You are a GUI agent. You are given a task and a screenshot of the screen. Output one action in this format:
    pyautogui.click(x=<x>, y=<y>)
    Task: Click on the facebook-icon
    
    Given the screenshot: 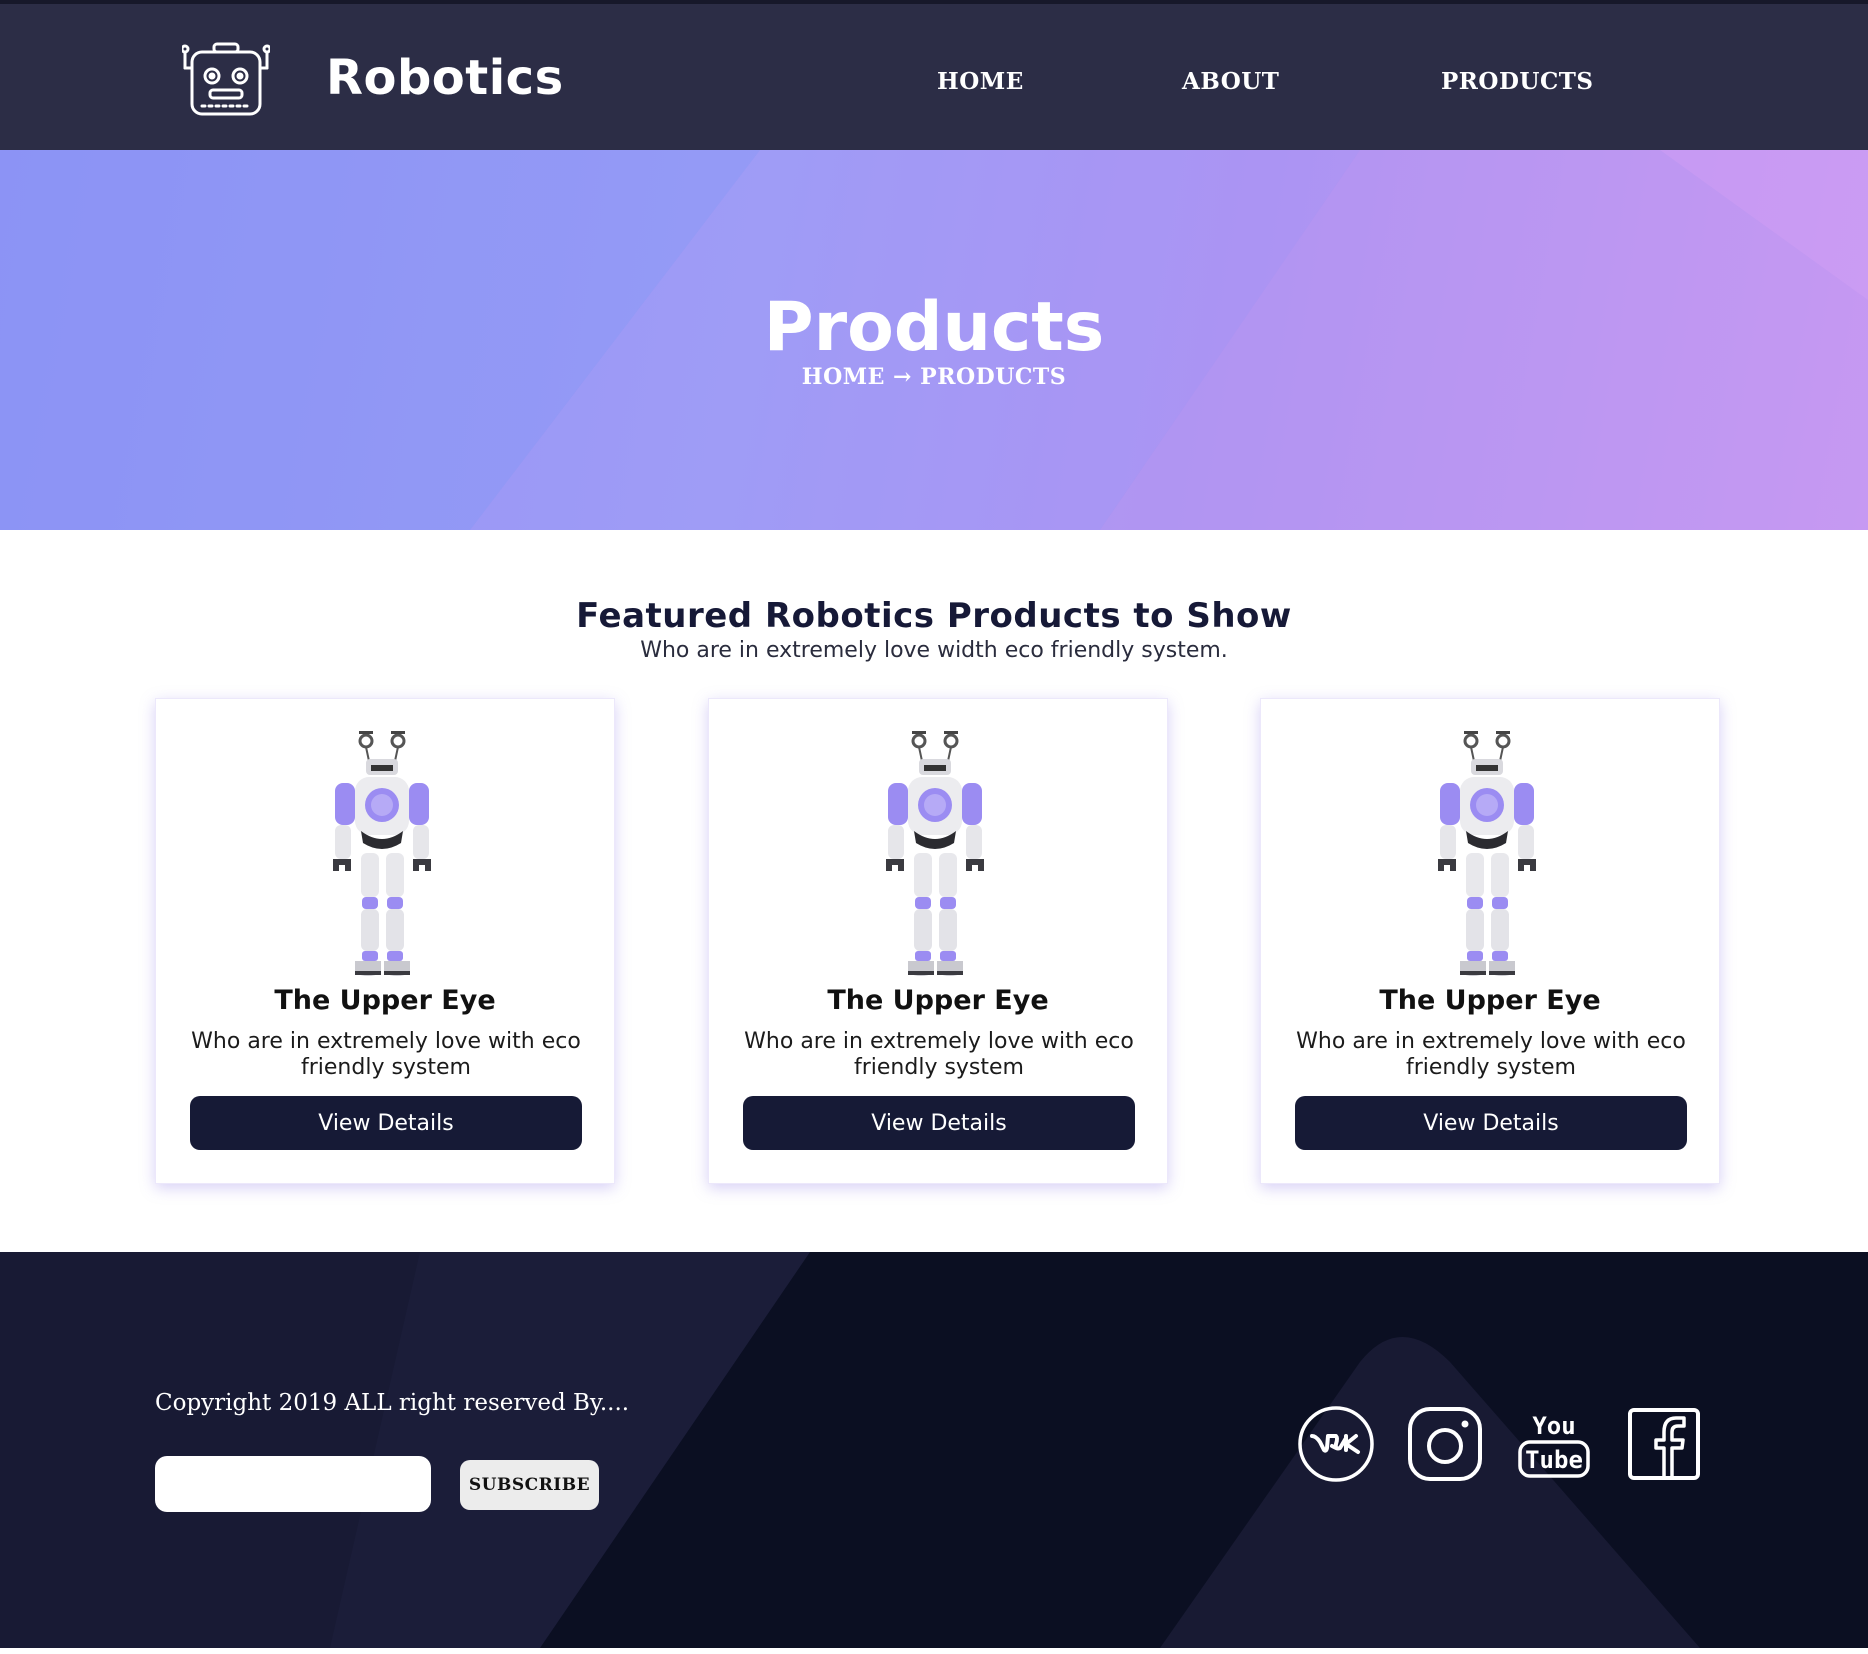 What is the action you would take?
    pyautogui.click(x=1664, y=1444)
    